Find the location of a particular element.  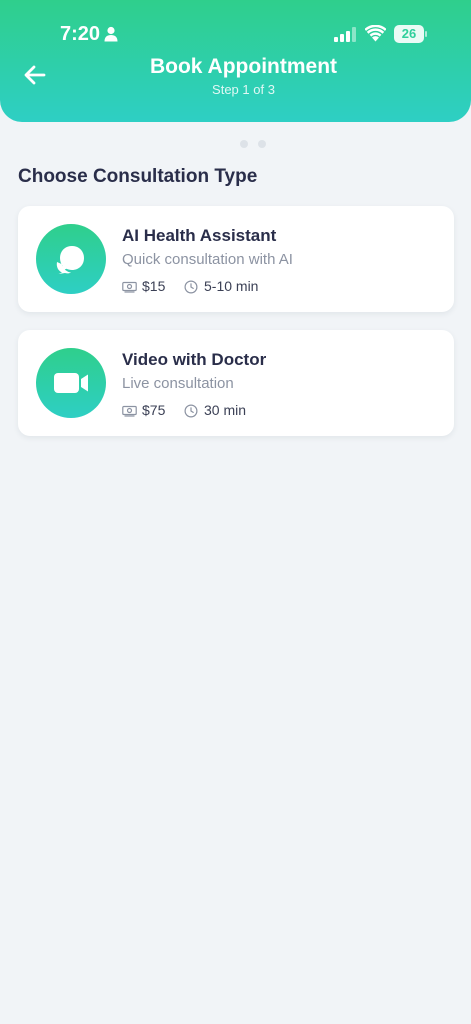

header: 7:20 26 Book Appointment Step 1 of 3 is located at coordinates (235, 61).